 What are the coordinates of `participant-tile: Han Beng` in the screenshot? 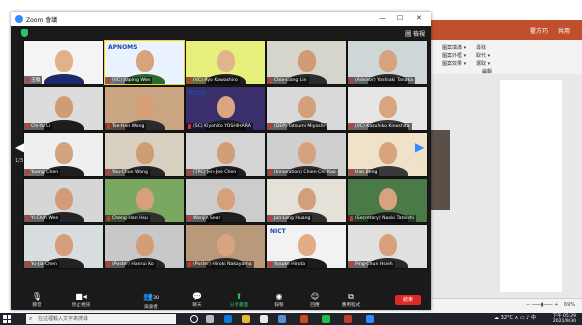 It's located at (387, 154).